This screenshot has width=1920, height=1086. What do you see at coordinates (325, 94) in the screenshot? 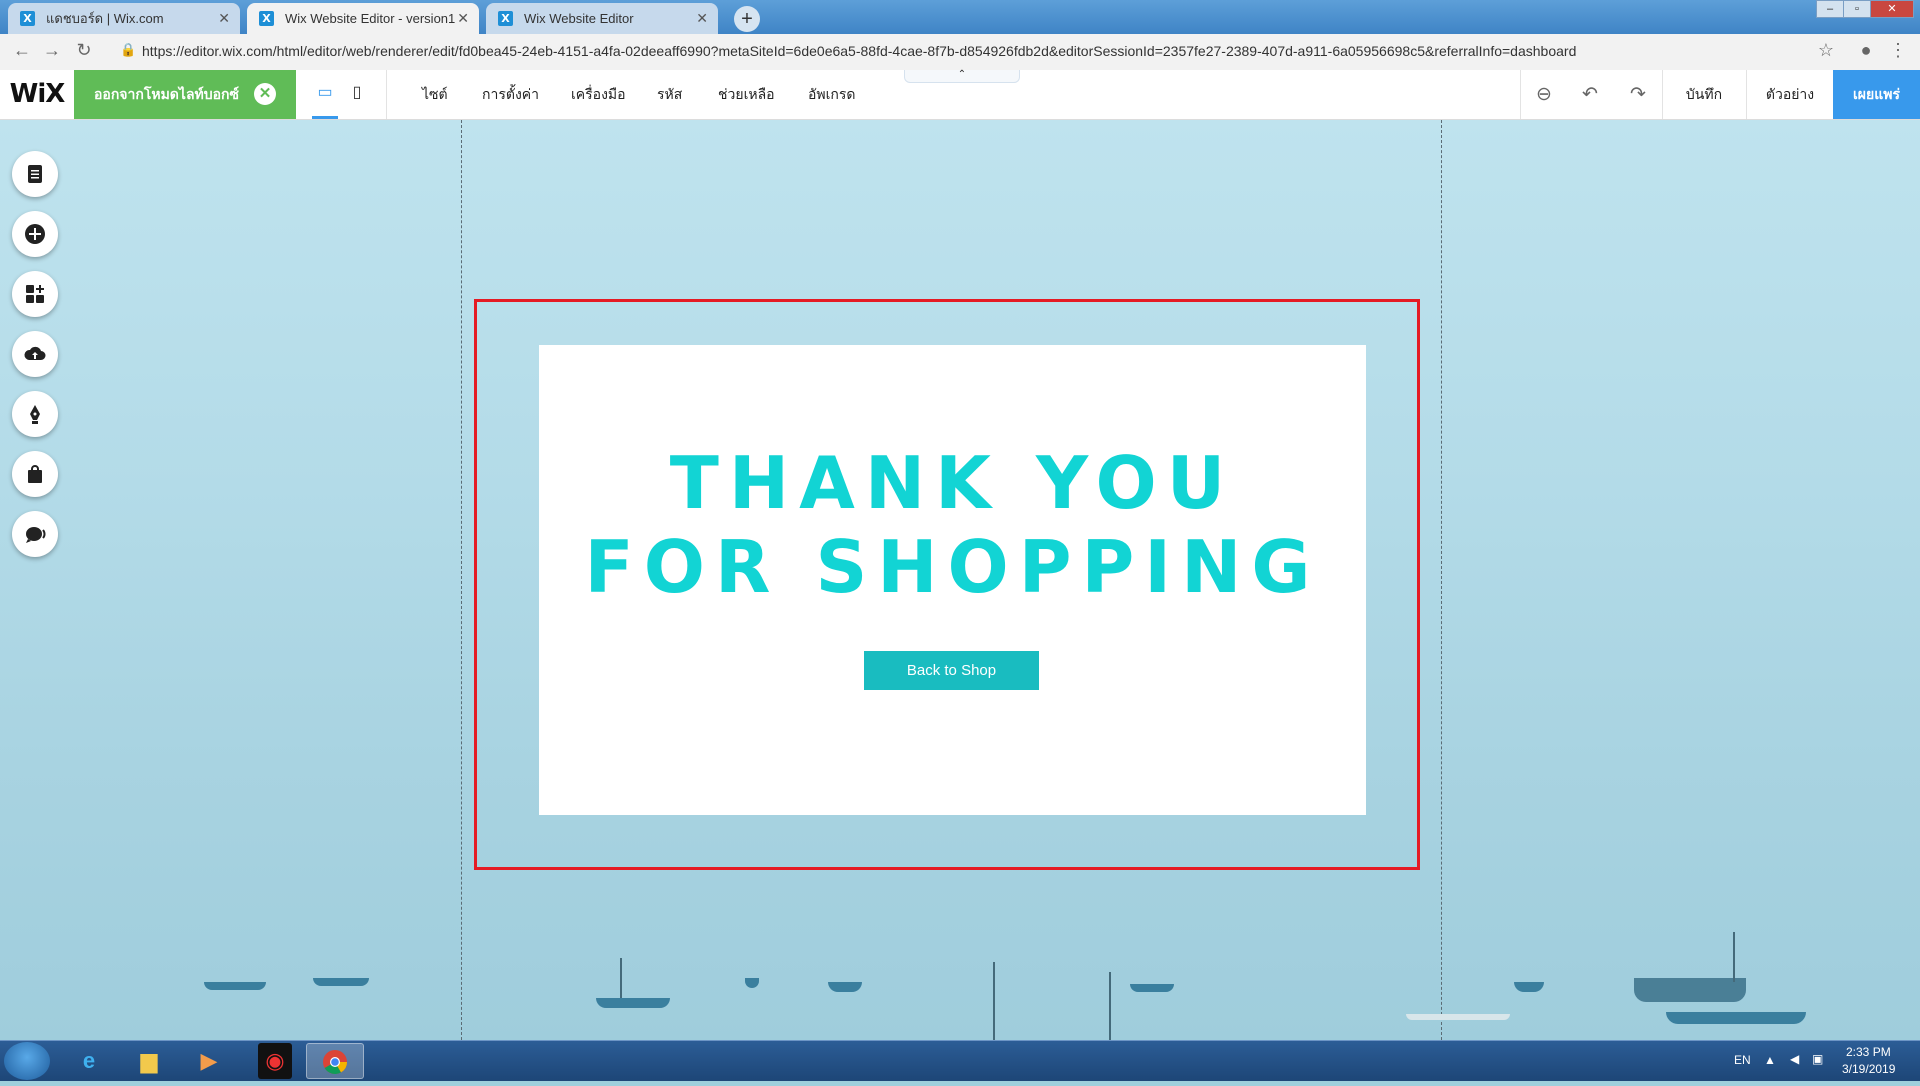
I see `desktop-view-icon: ▭` at bounding box center [325, 94].